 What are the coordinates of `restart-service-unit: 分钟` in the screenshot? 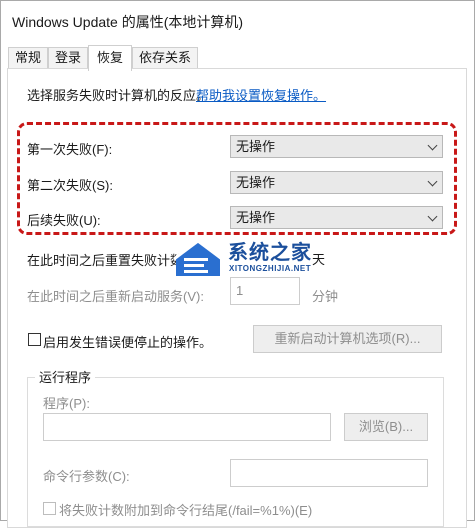 It's located at (325, 296).